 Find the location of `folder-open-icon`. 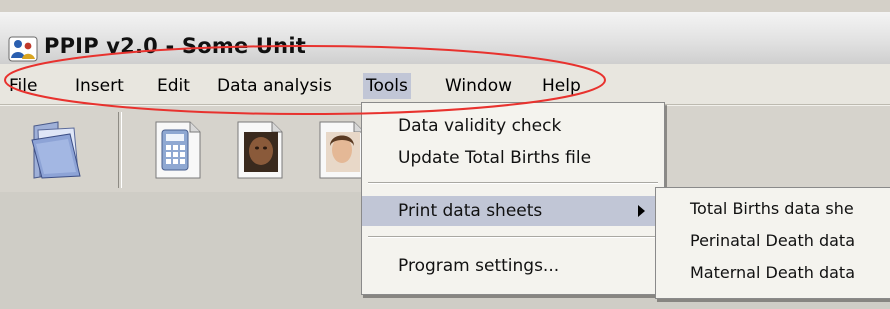

folder-open-icon is located at coordinates (56, 149).